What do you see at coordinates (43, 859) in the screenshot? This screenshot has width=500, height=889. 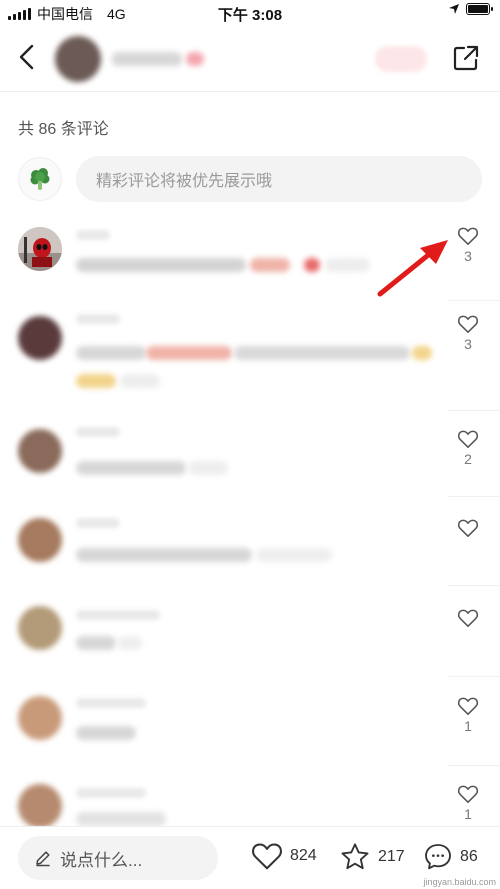 I see `pencil-icon` at bounding box center [43, 859].